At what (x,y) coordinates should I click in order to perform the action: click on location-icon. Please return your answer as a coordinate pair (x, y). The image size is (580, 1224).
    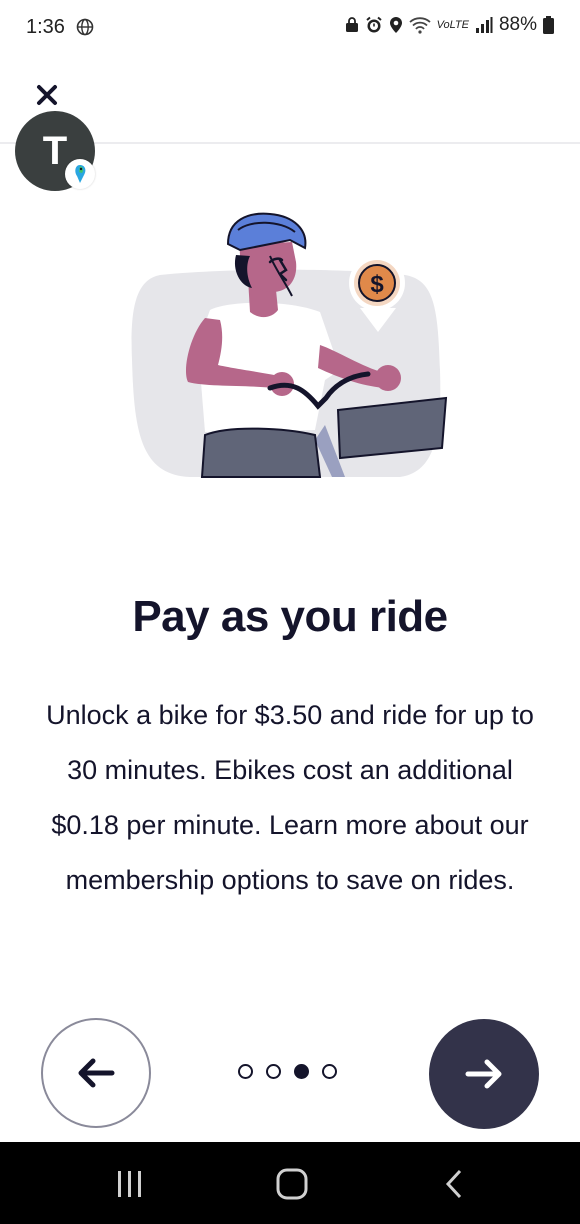
    Looking at the image, I should click on (395, 25).